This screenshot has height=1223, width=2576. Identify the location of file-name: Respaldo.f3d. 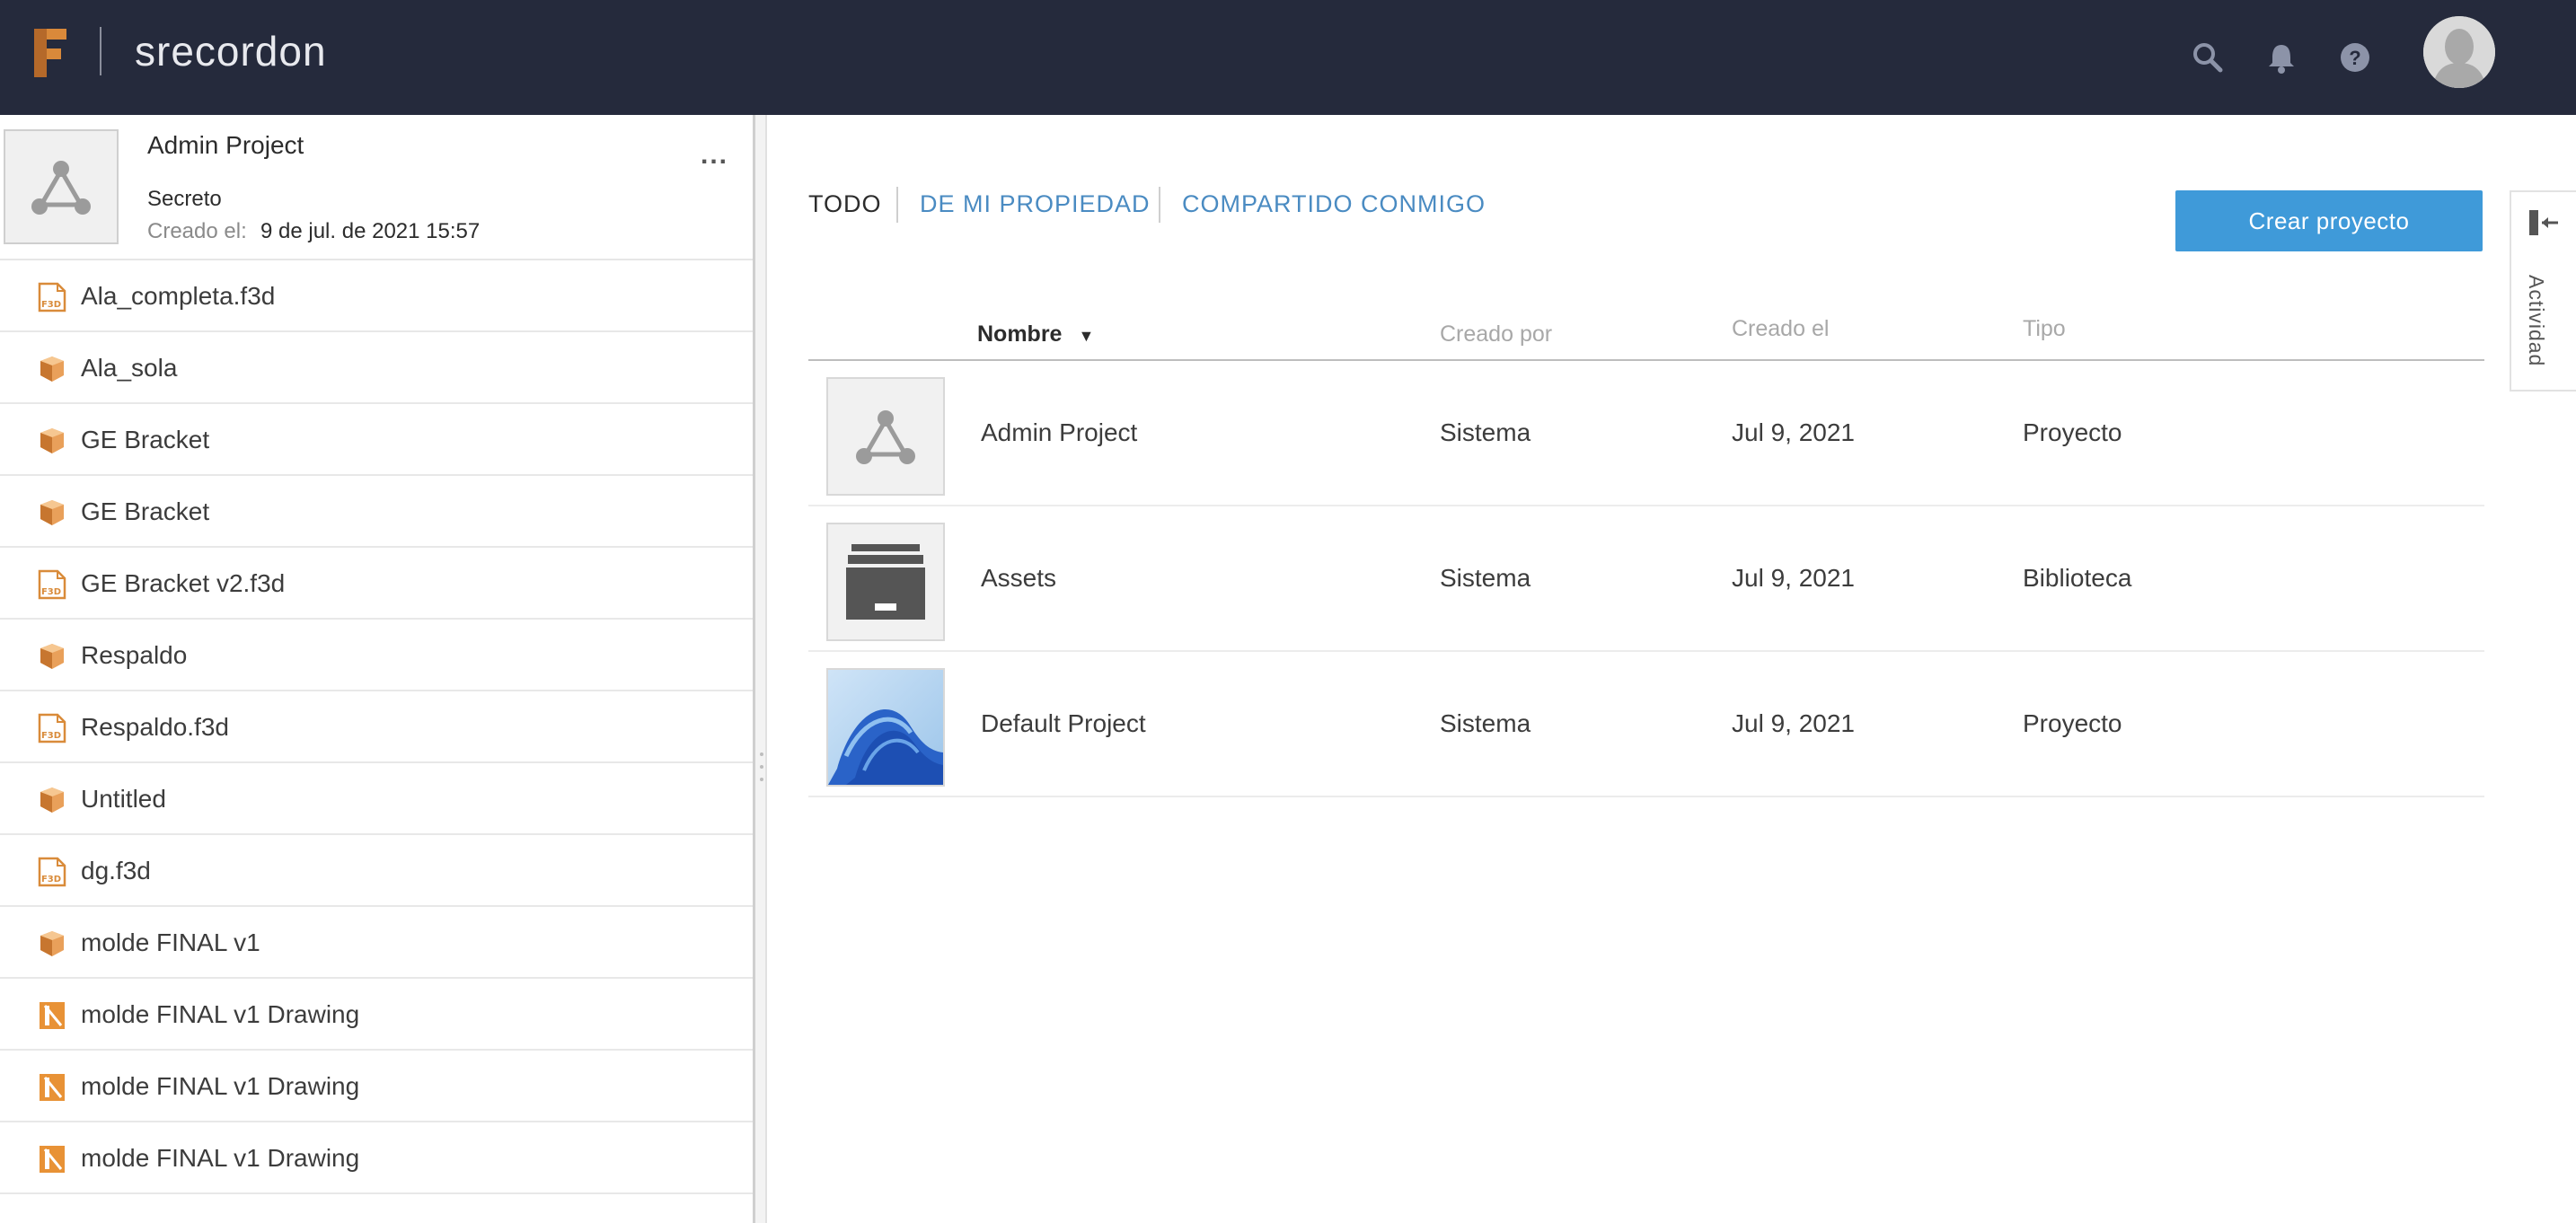
(155, 727).